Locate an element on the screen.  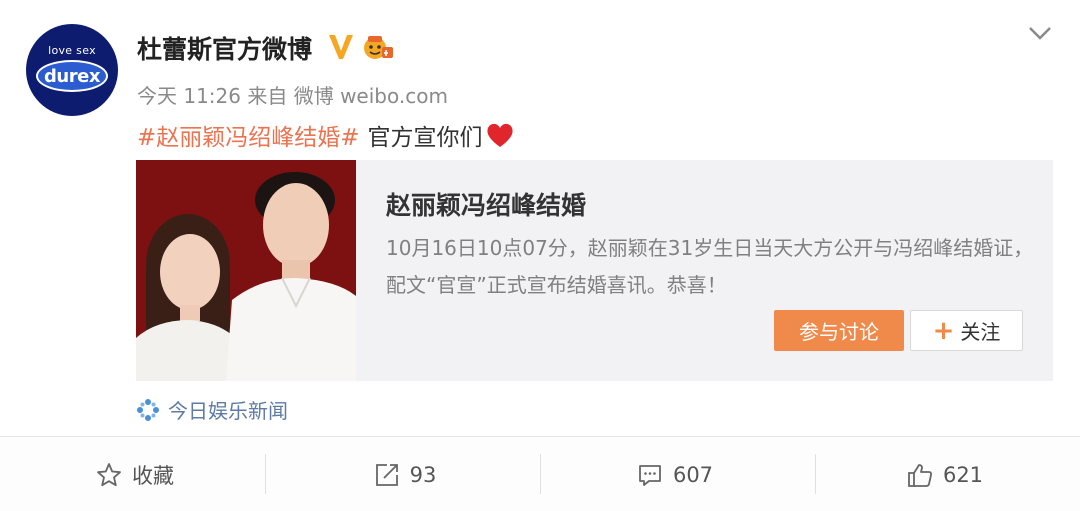
post-text: #赵丽颖冯绍峰结婚# 官方宣你们 is located at coordinates (326, 135).